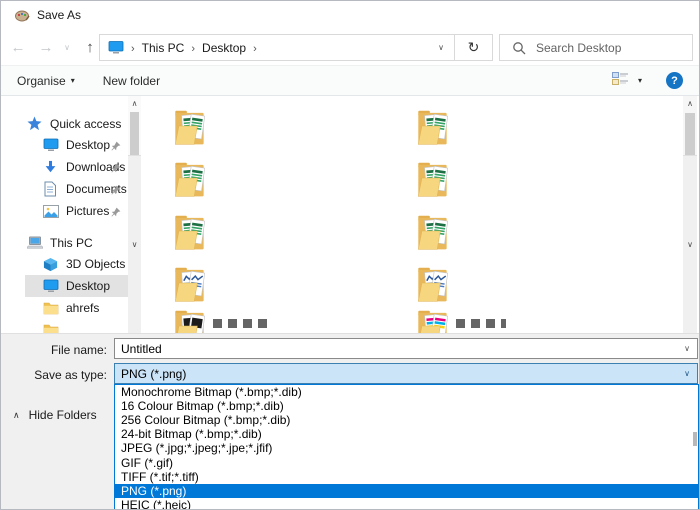 Image resolution: width=700 pixels, height=510 pixels. Describe the element at coordinates (46, 47) in the screenshot. I see `forward-icon: →` at that location.